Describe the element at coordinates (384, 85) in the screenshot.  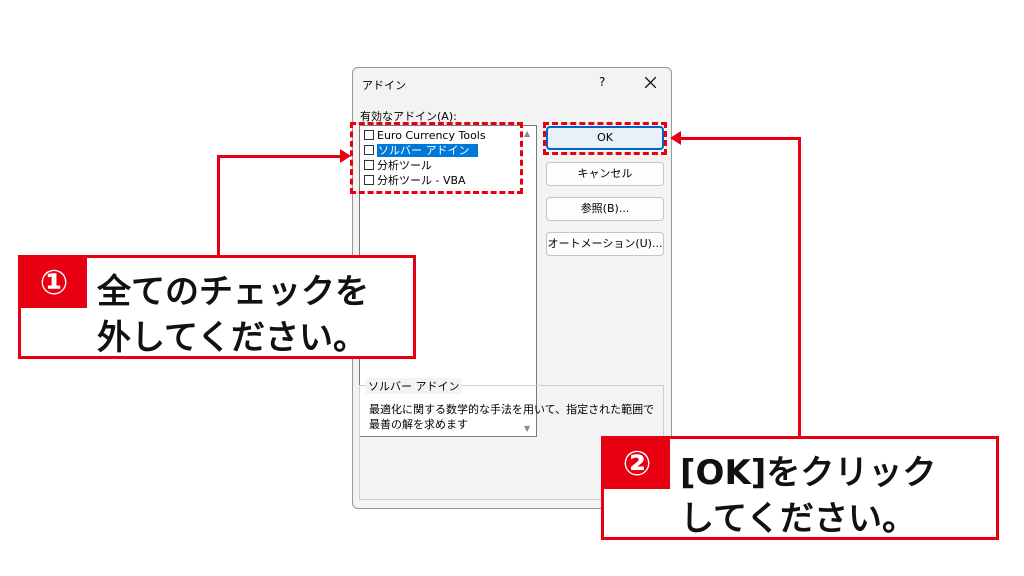
I see `dialog-title: アドイン` at that location.